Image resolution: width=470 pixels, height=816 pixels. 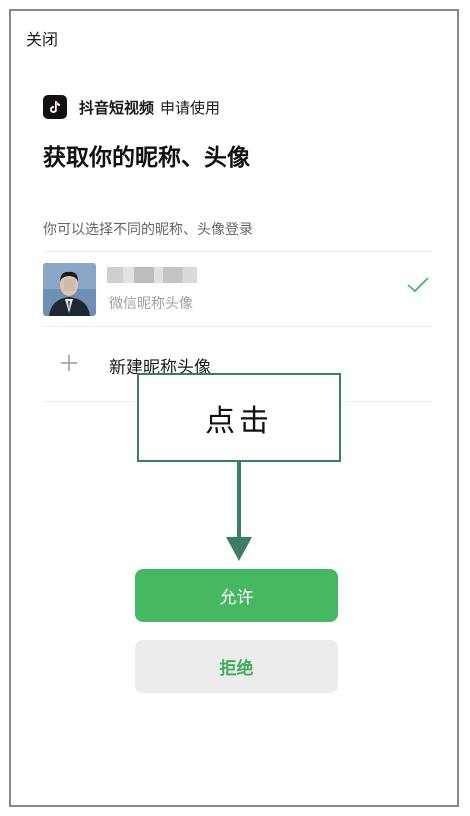 I want to click on annotation-text: 点击, so click(x=239, y=421).